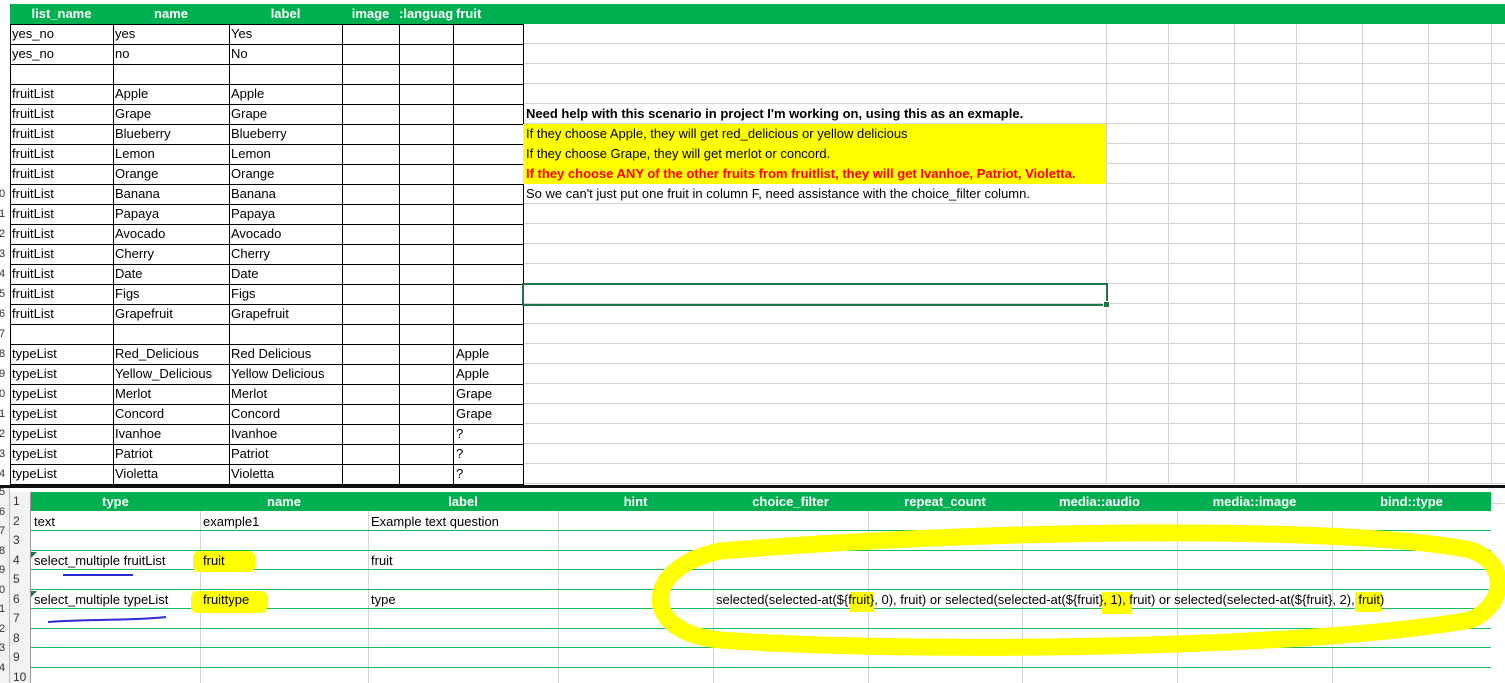  I want to click on cell-label: Red Delicious, so click(271, 354).